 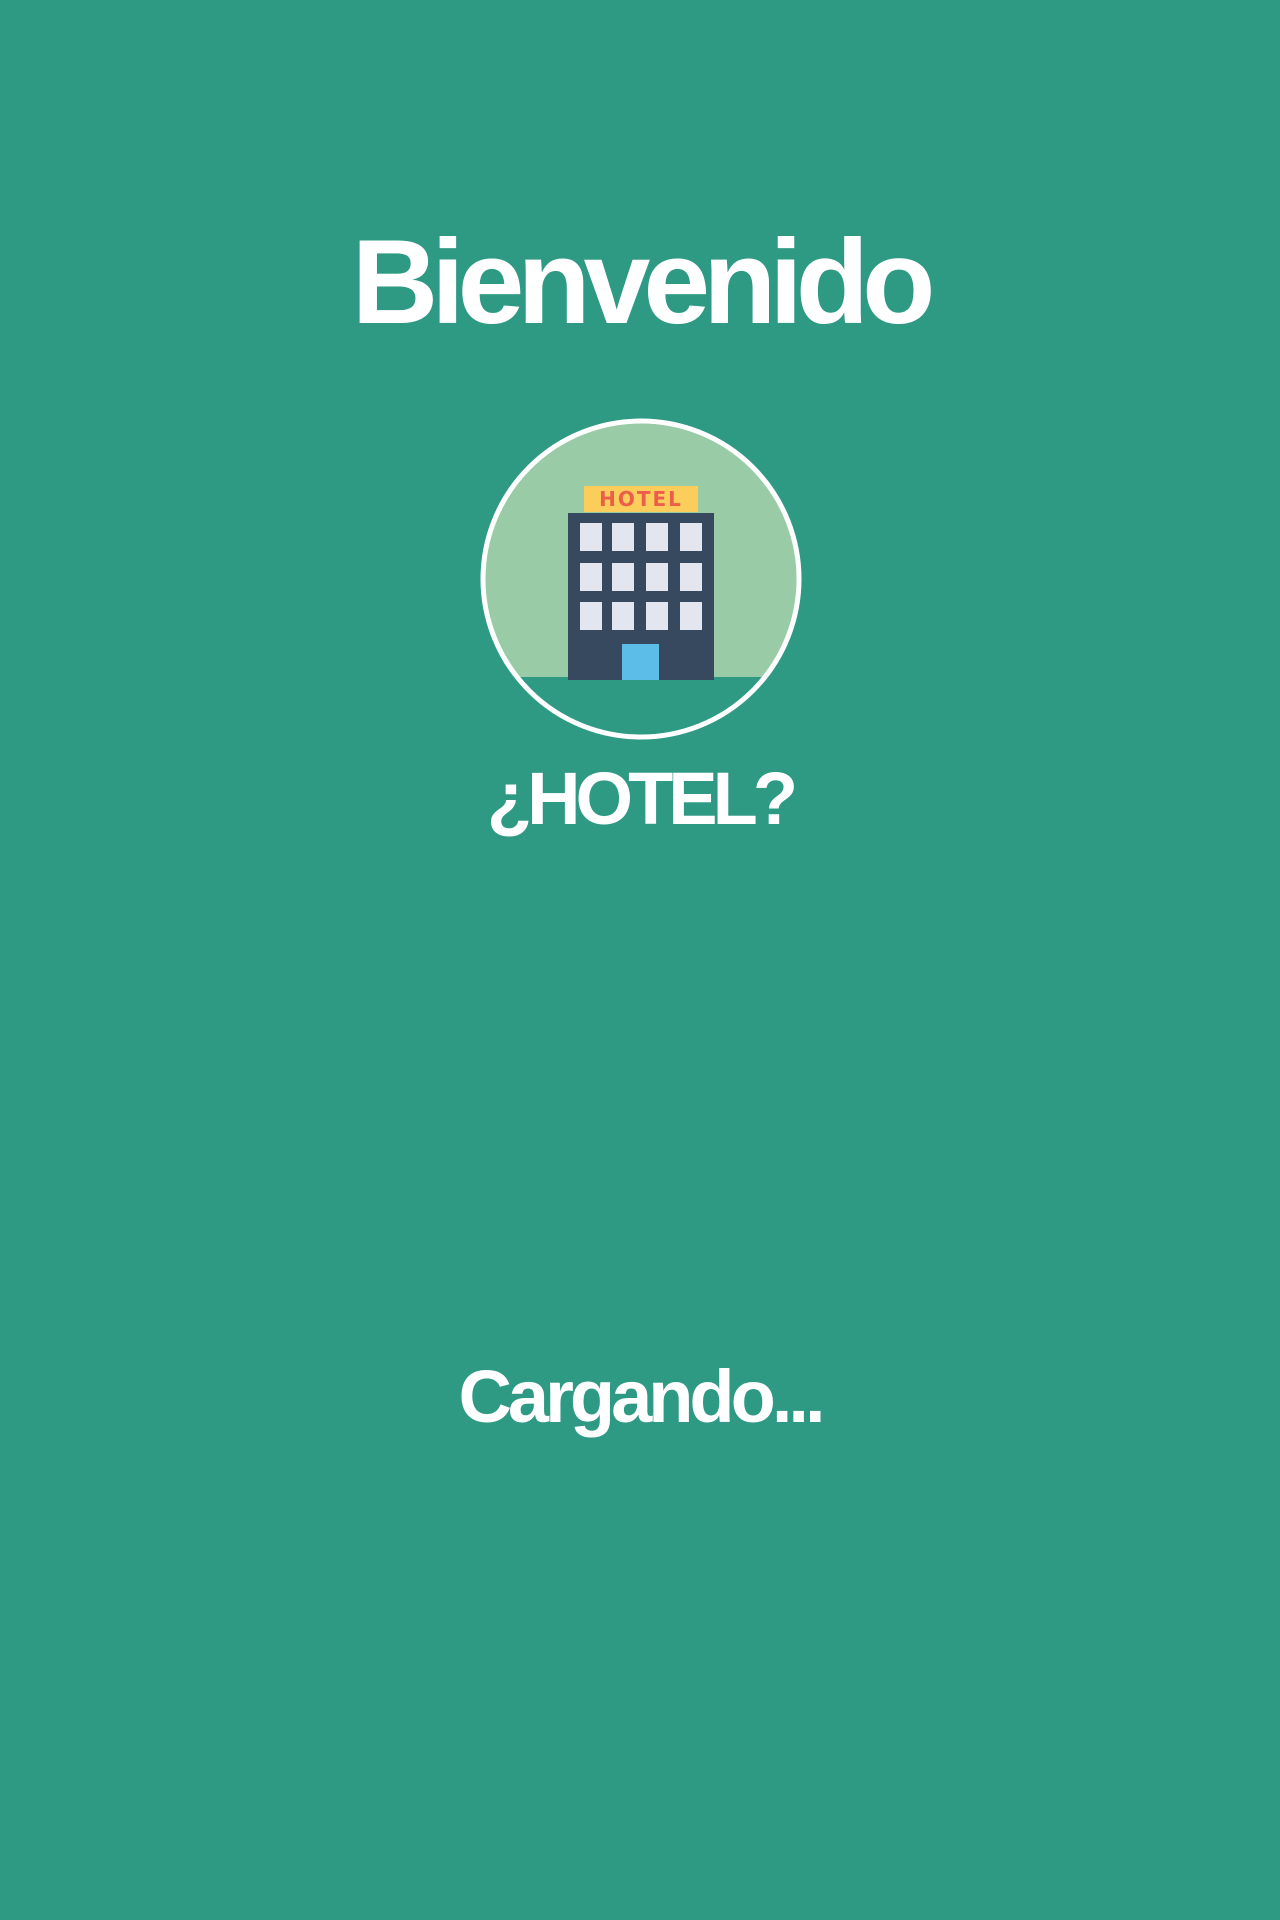 I want to click on hotel-building-icon: HOTEL, so click(x=641, y=579).